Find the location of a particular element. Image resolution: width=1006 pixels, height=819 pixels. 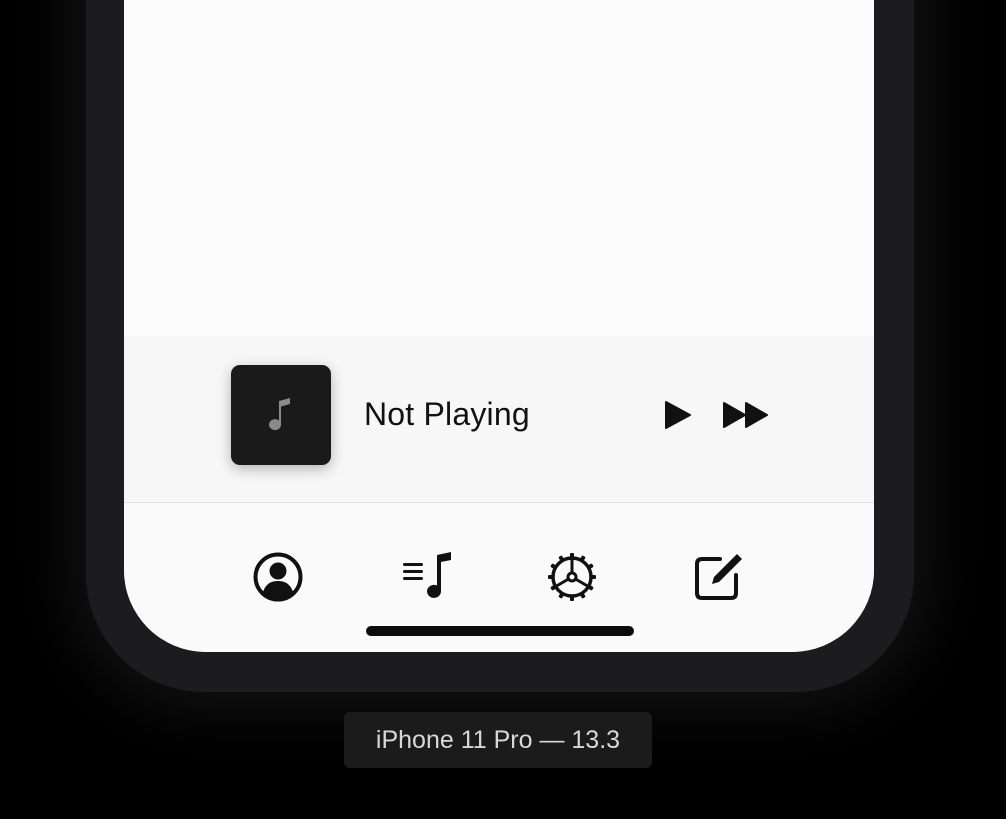

music-list-icon is located at coordinates (427, 575).